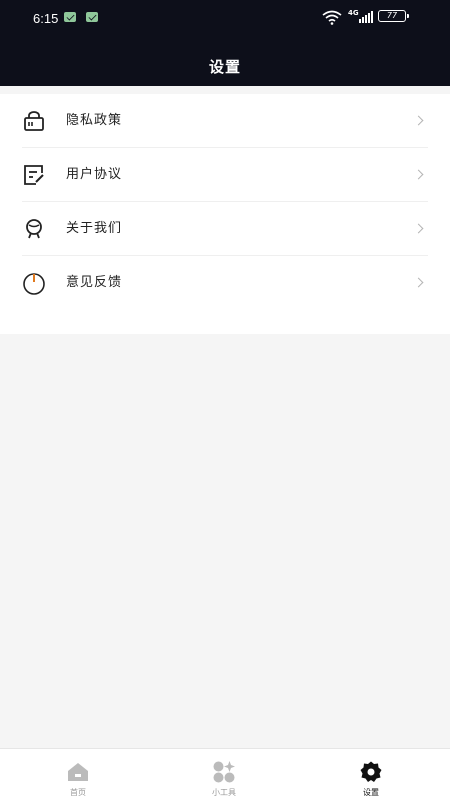 This screenshot has height=800, width=450. I want to click on header-bar: 6:15 4G 77 设置, so click(225, 43).